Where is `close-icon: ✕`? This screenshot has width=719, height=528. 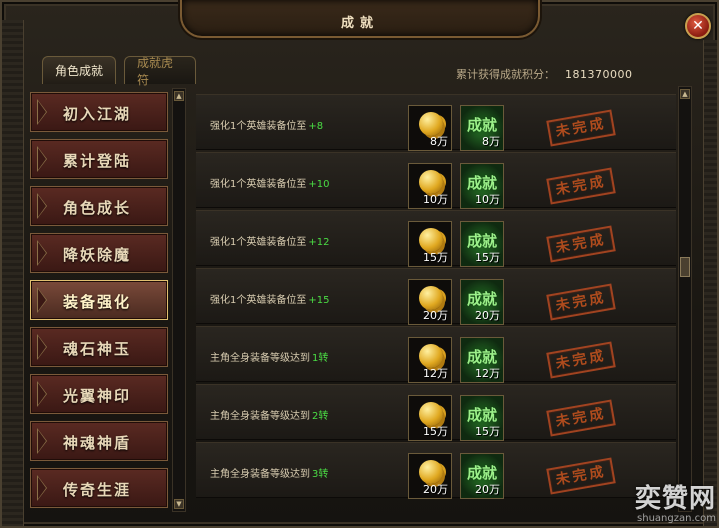
close-icon: ✕ is located at coordinates (698, 26).